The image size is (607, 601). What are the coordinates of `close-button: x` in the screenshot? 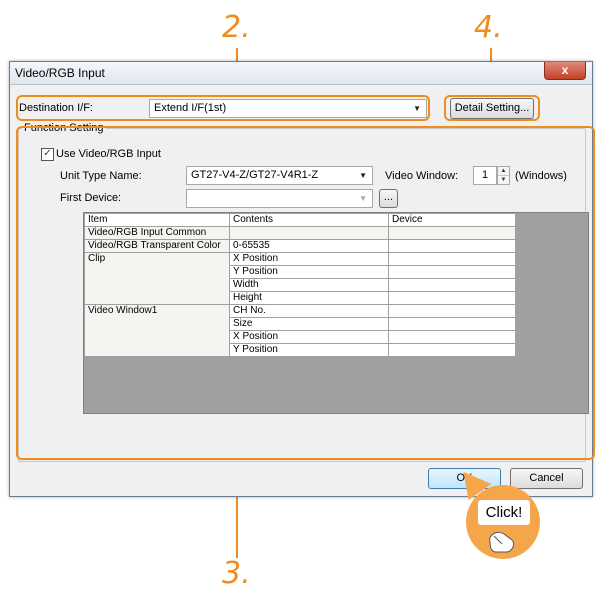 It's located at (565, 71).